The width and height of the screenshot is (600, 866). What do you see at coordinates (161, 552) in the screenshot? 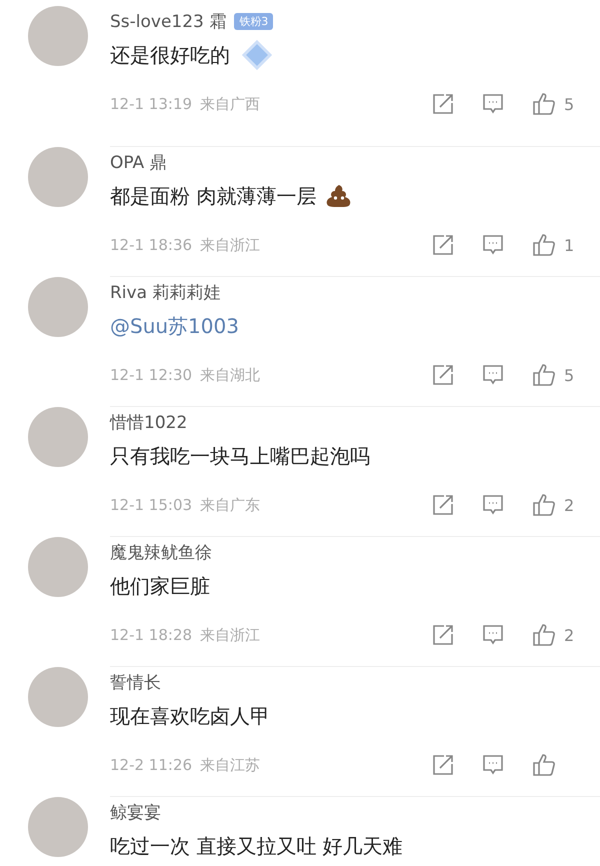
I see `username: 魔鬼辣鱿鱼徐` at bounding box center [161, 552].